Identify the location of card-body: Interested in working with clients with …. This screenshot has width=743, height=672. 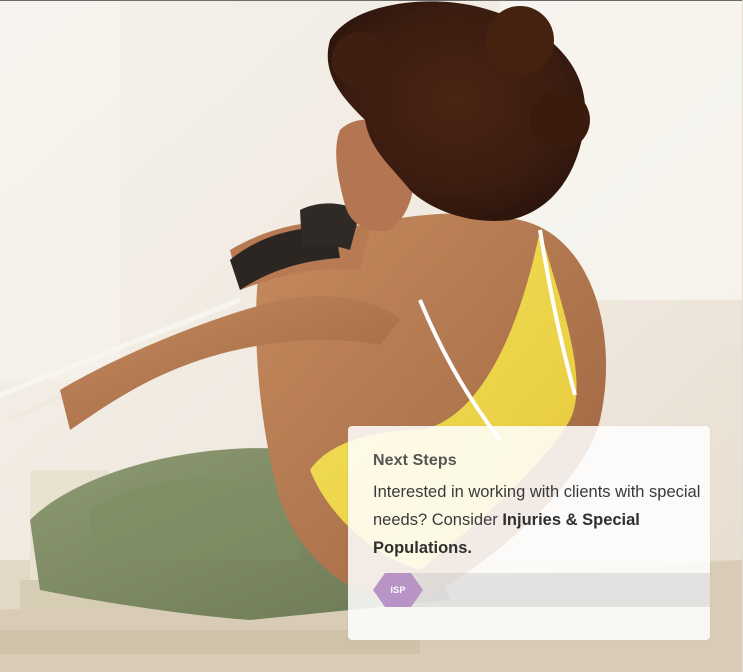
(538, 520).